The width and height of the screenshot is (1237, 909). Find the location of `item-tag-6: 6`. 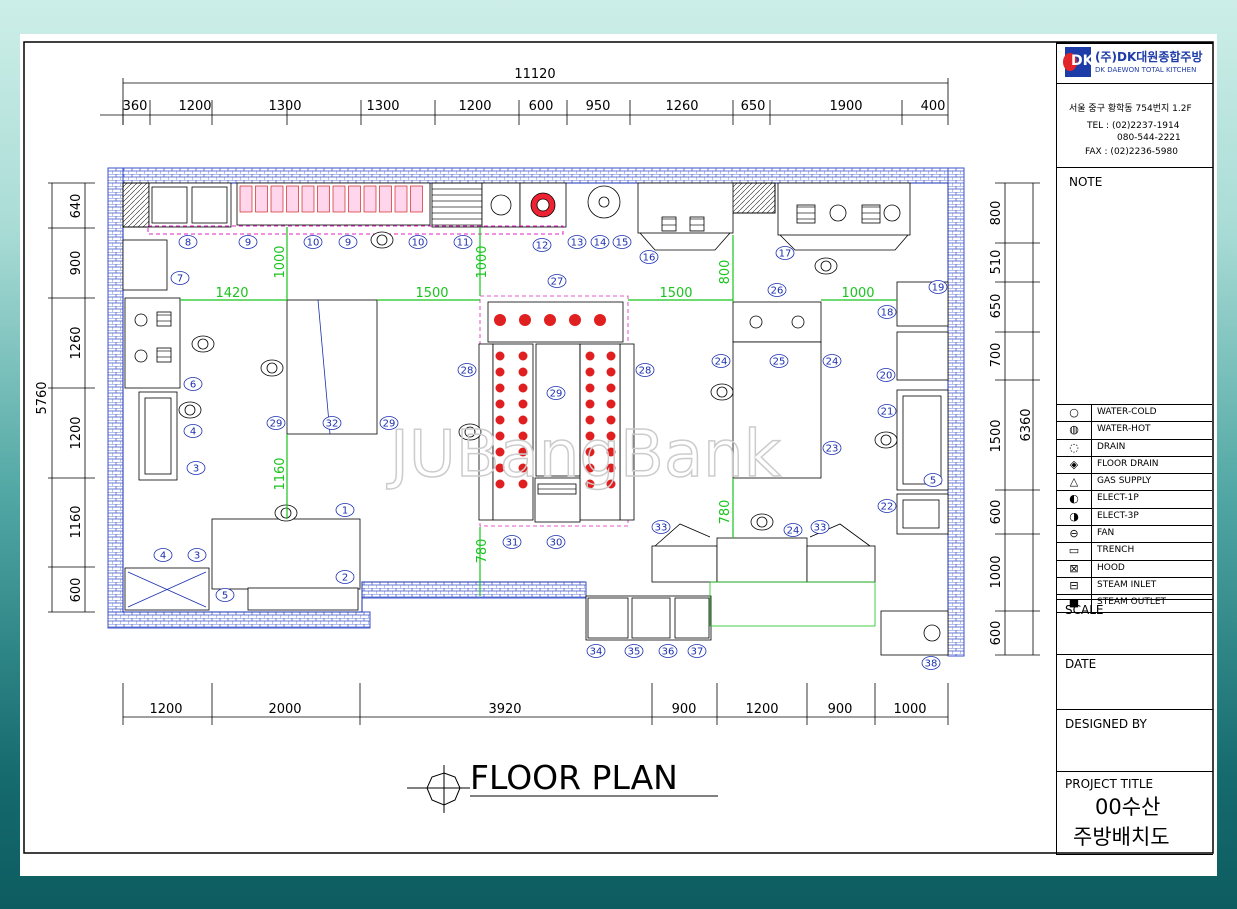

item-tag-6: 6 is located at coordinates (193, 385).